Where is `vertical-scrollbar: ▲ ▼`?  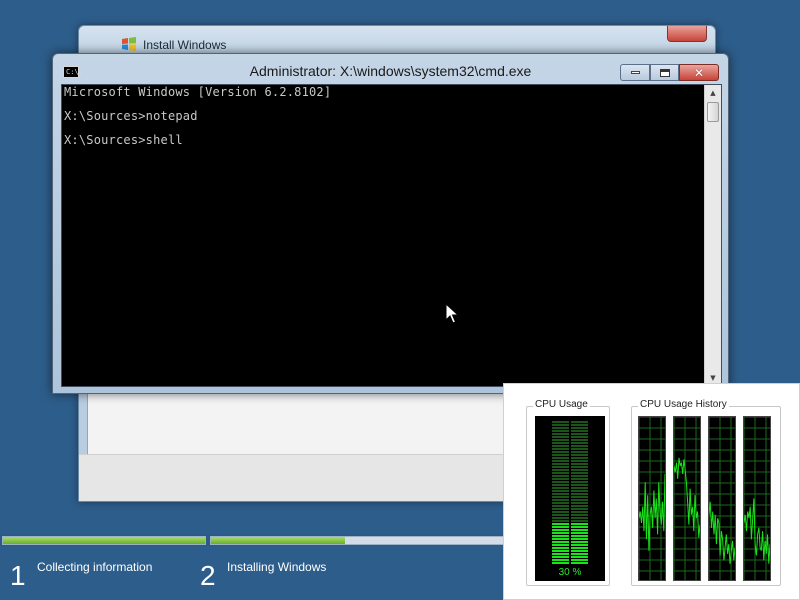 vertical-scrollbar: ▲ ▼ is located at coordinates (712, 235).